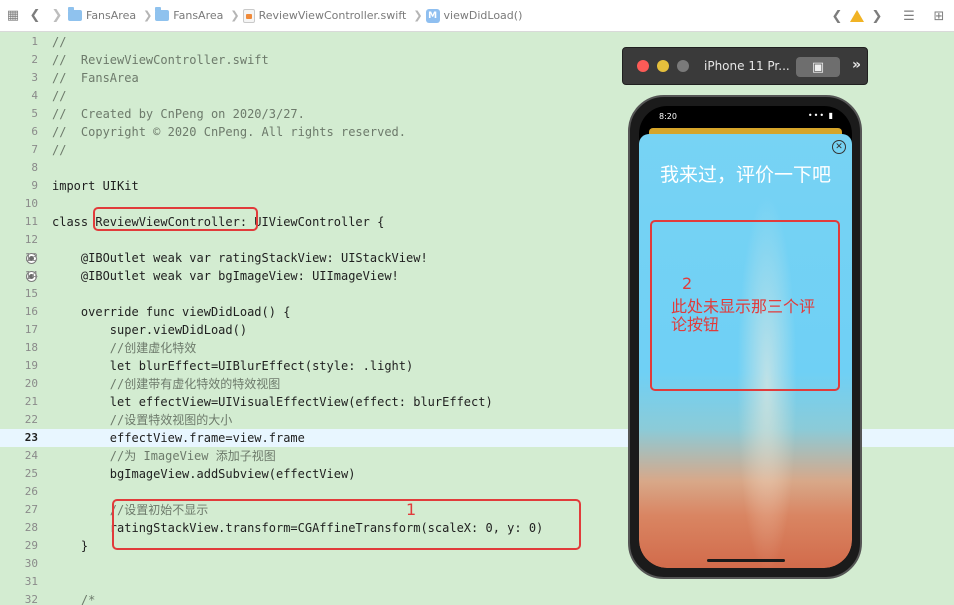 Image resolution: width=954 pixels, height=605 pixels. Describe the element at coordinates (31, 437) in the screenshot. I see `line-number: 23` at that location.